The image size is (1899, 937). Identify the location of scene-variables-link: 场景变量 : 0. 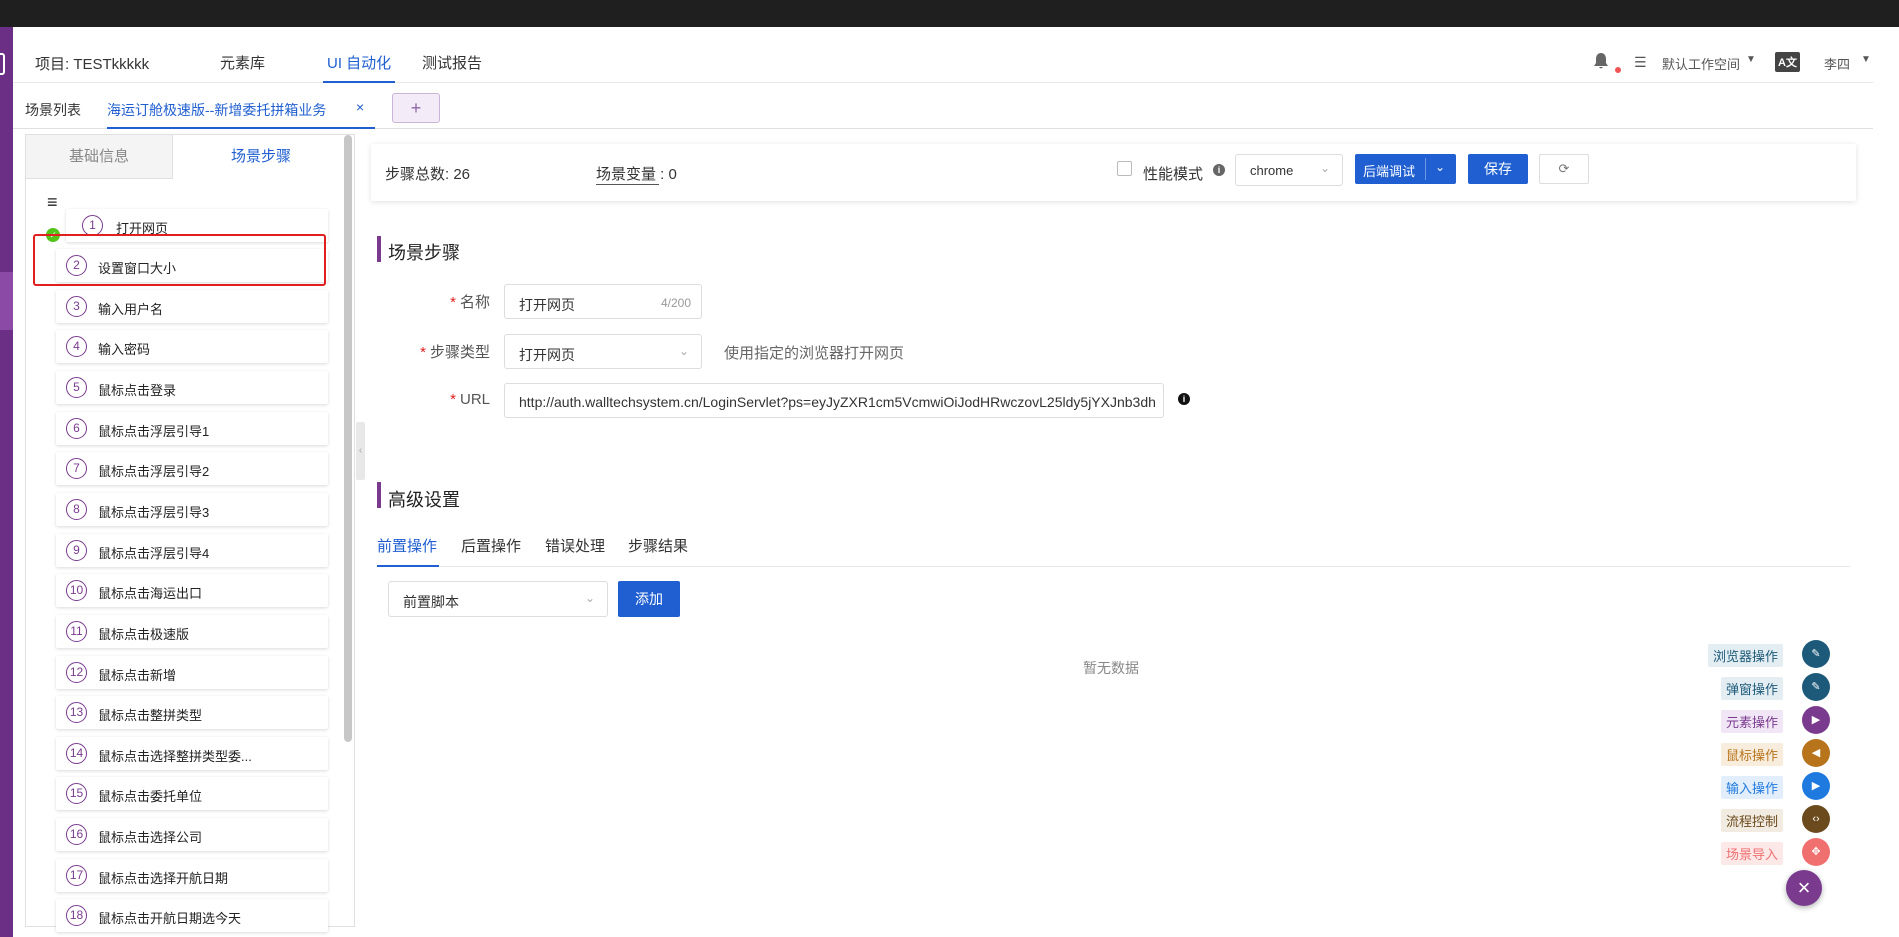
(636, 173).